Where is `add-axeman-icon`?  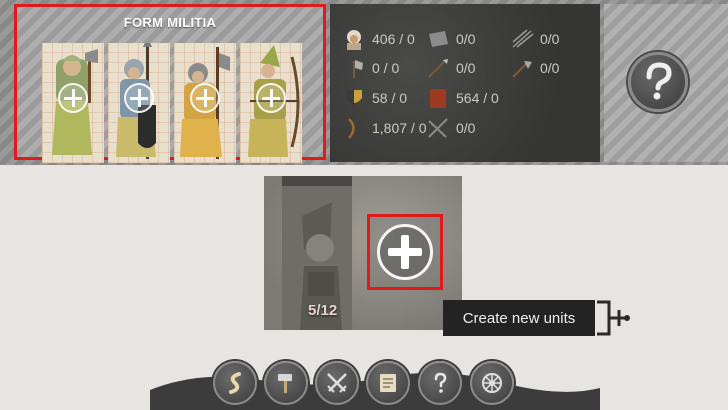
add-axeman-icon is located at coordinates (73, 98).